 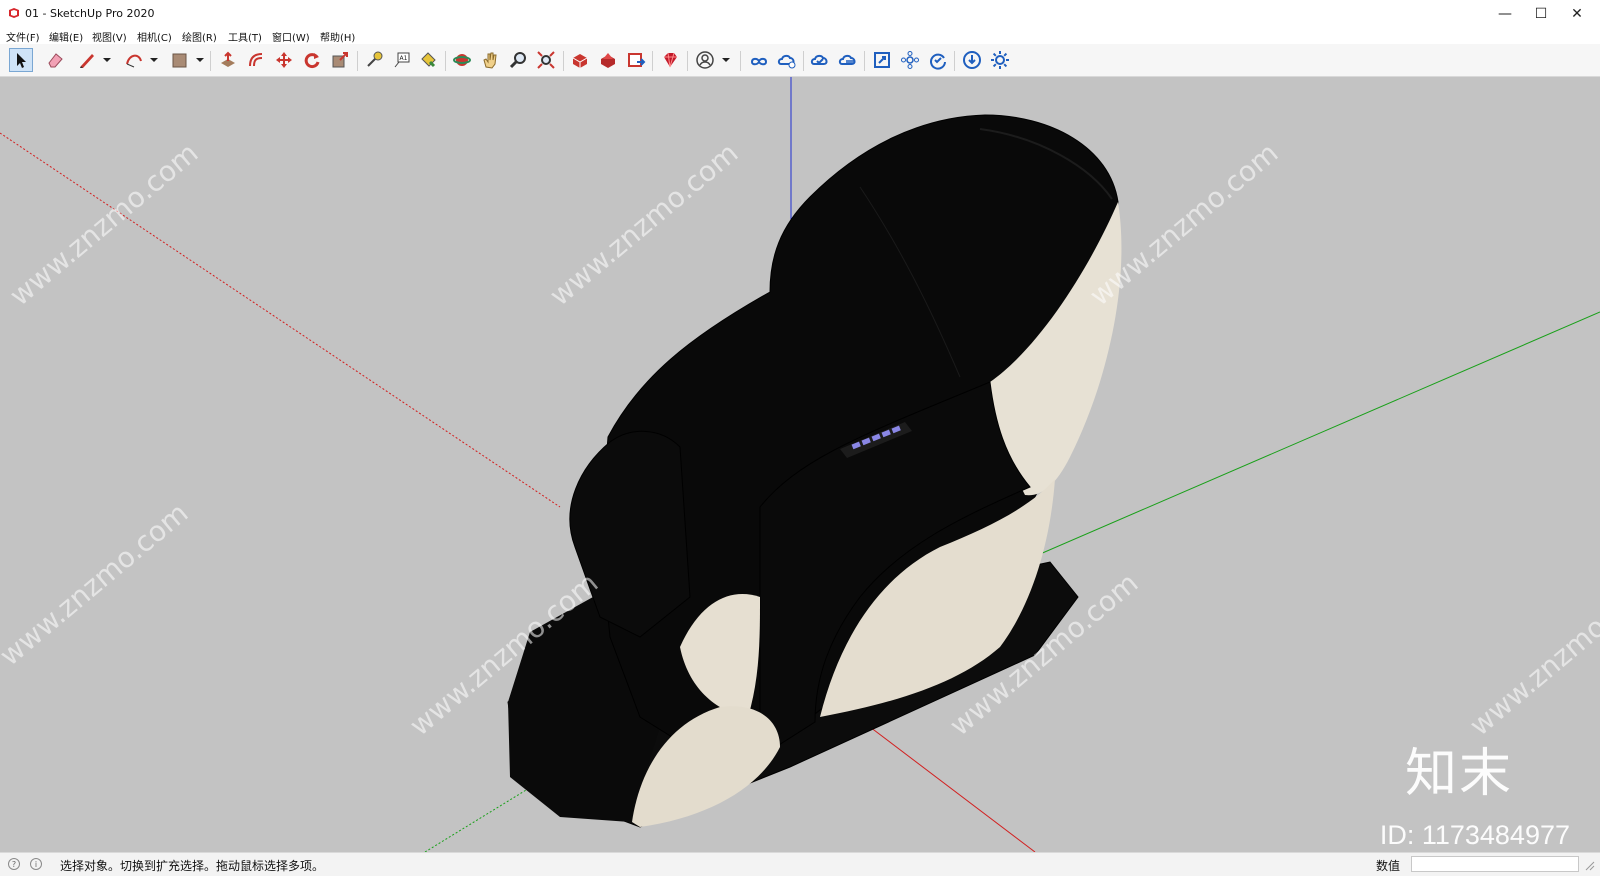 I want to click on cloud-sync-icon, so click(x=819, y=59).